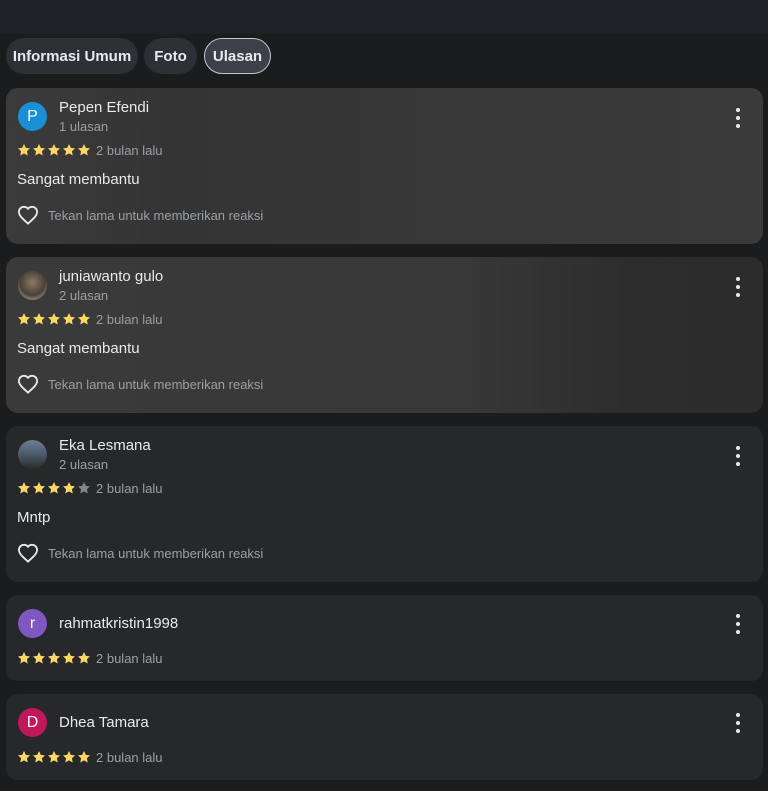 Image resolution: width=768 pixels, height=791 pixels. What do you see at coordinates (72, 56) in the screenshot?
I see `tab-informasi-umum: Informasi Umum` at bounding box center [72, 56].